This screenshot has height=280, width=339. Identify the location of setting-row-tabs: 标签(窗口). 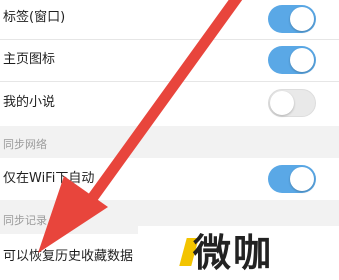
(169, 19).